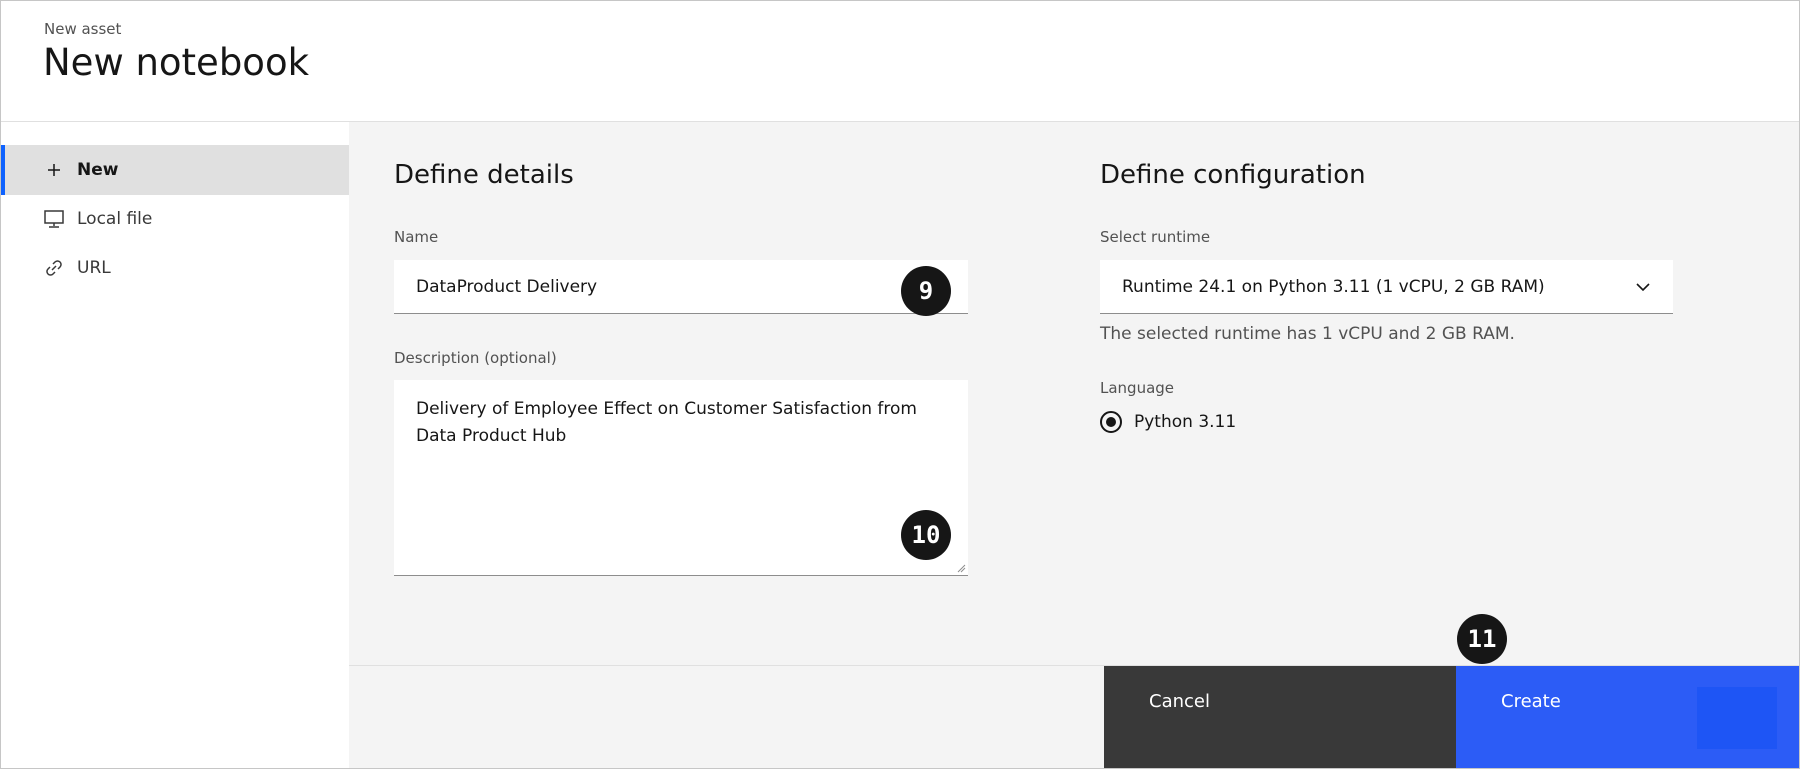  What do you see at coordinates (491, 436) in the screenshot?
I see `description-line-2: Data Product Hub` at bounding box center [491, 436].